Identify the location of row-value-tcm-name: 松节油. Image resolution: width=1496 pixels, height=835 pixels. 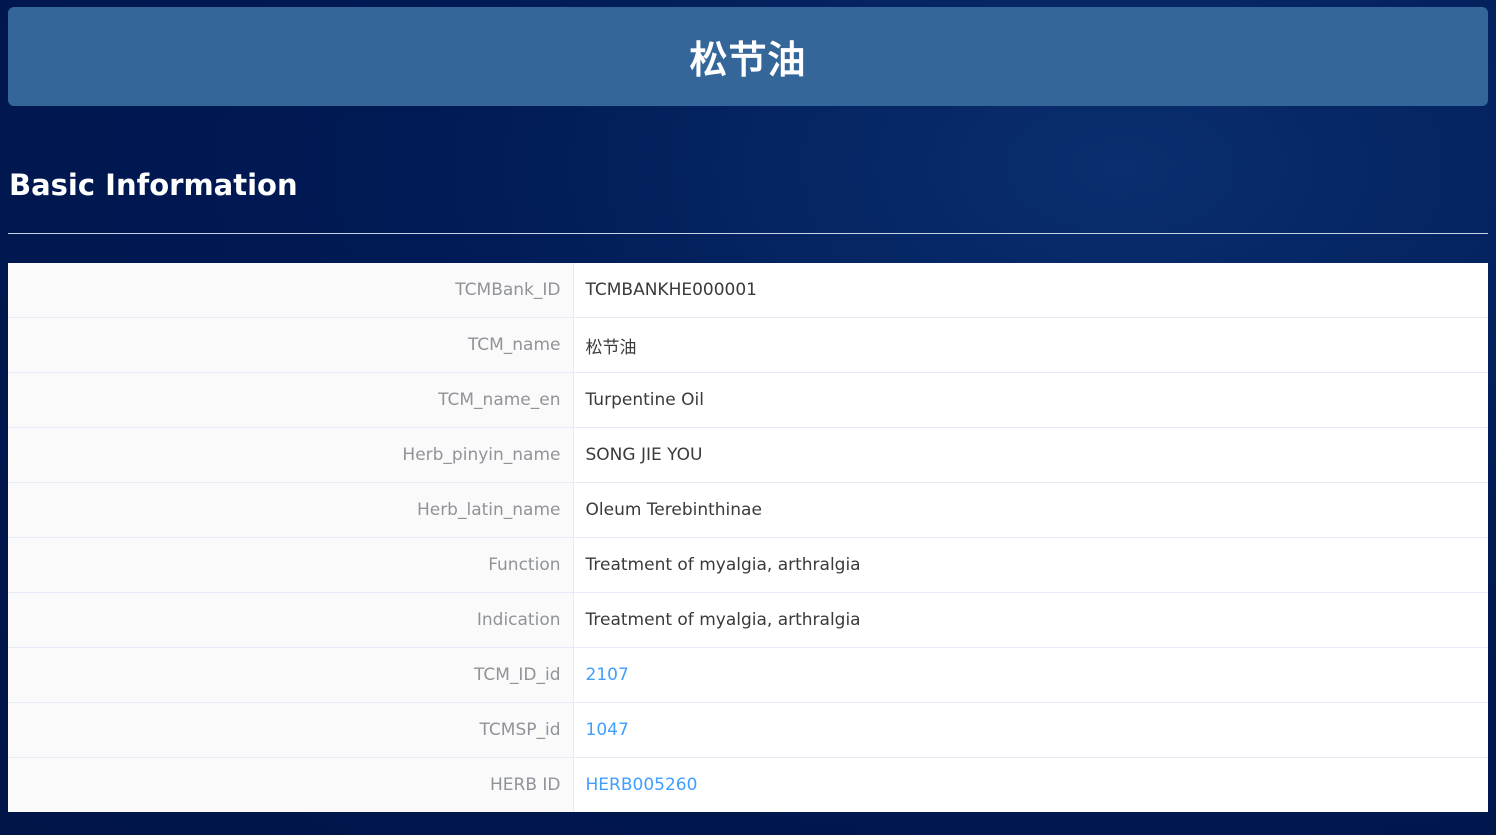
(1030, 345).